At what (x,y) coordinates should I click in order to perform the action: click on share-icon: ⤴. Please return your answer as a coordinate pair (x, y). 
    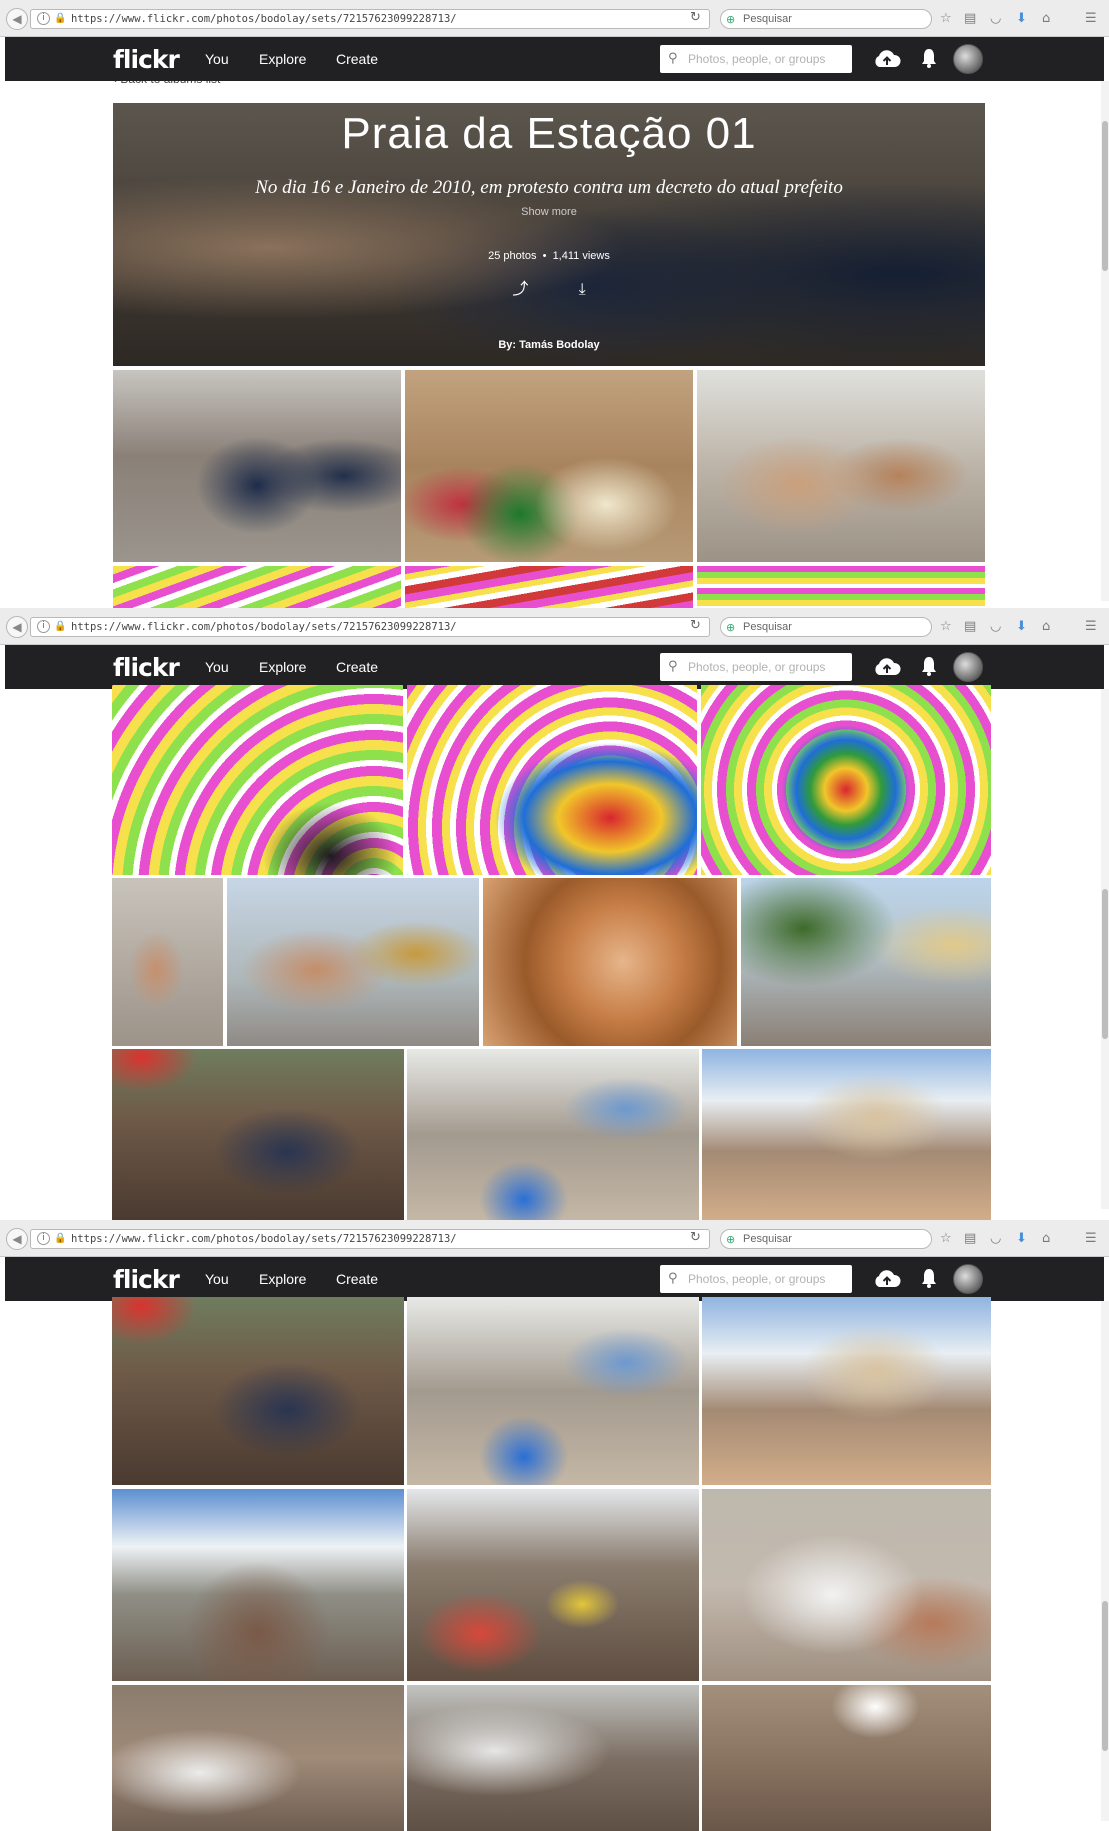
    Looking at the image, I should click on (520, 288).